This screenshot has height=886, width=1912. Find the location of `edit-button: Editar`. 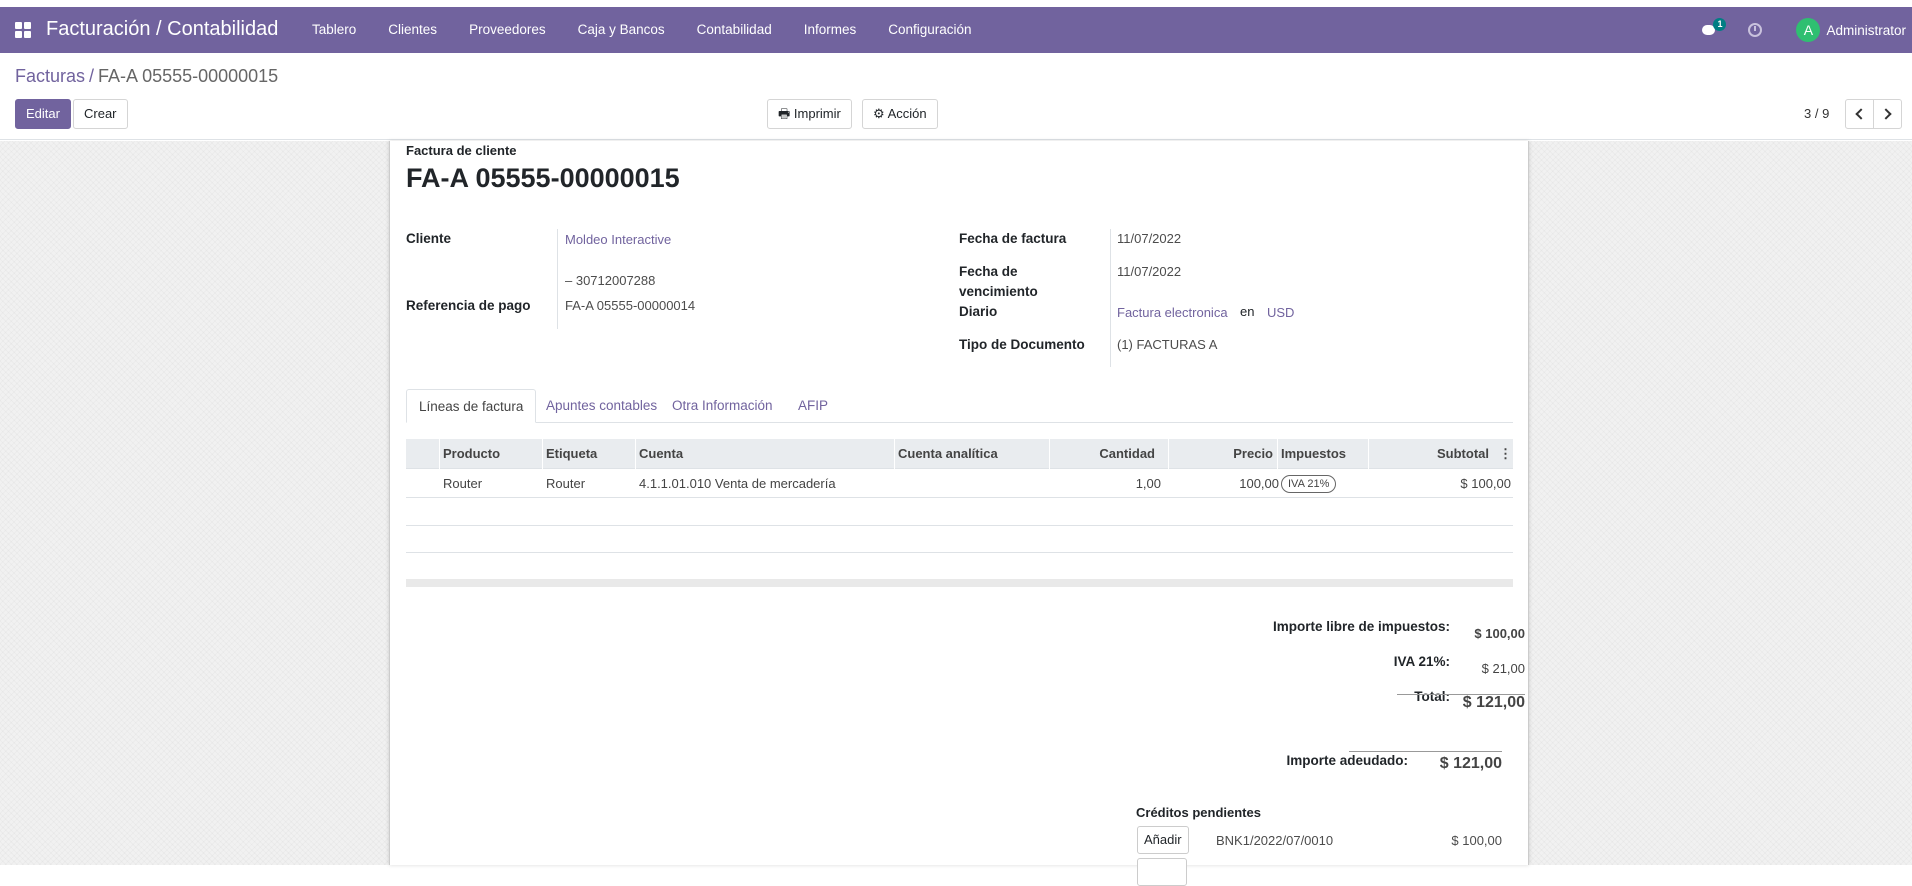

edit-button: Editar is located at coordinates (43, 114).